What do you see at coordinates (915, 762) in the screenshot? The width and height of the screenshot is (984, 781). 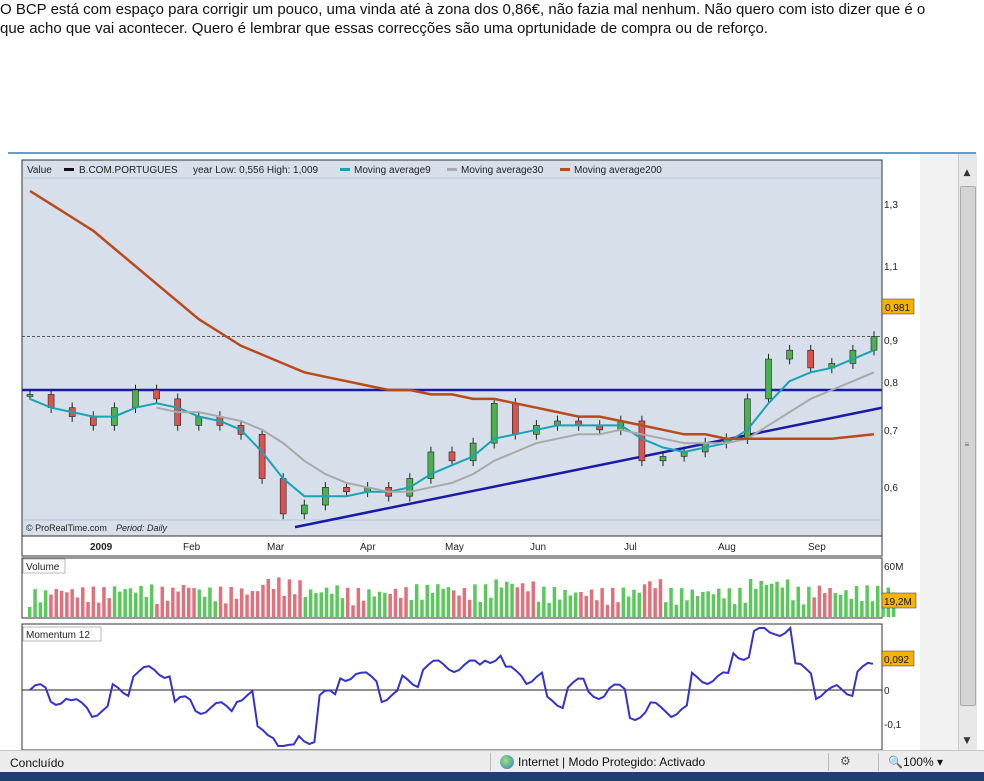 I see `zoom-level: 🔍100% ▾` at bounding box center [915, 762].